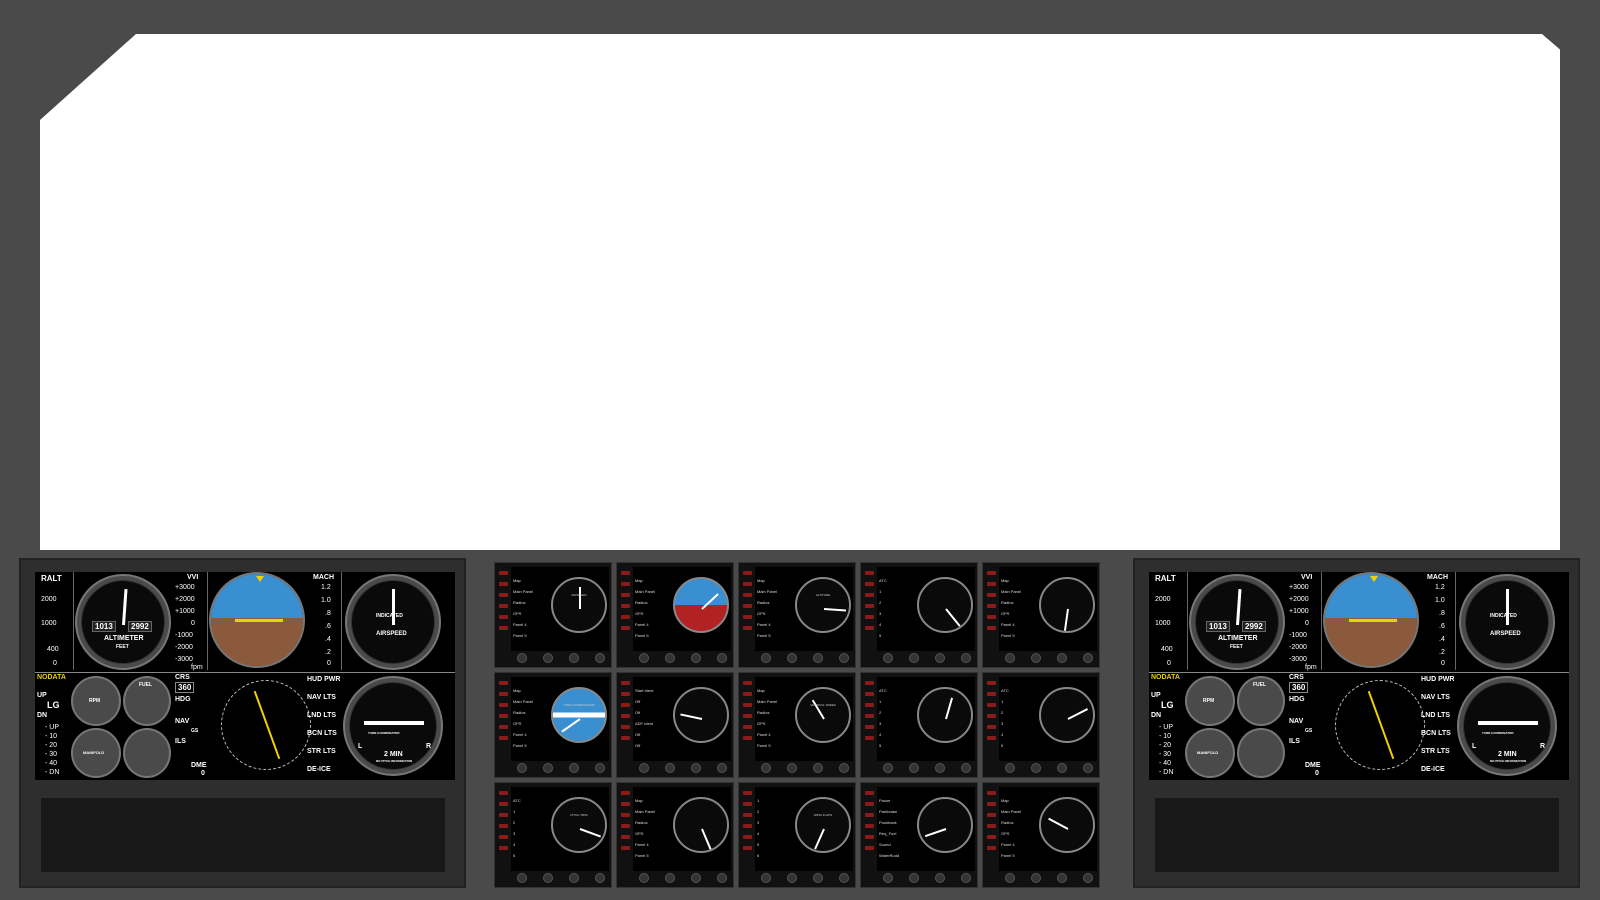 This screenshot has width=1600, height=900. What do you see at coordinates (1435, 751) in the screenshot?
I see `switch-str-lts: STR LTS` at bounding box center [1435, 751].